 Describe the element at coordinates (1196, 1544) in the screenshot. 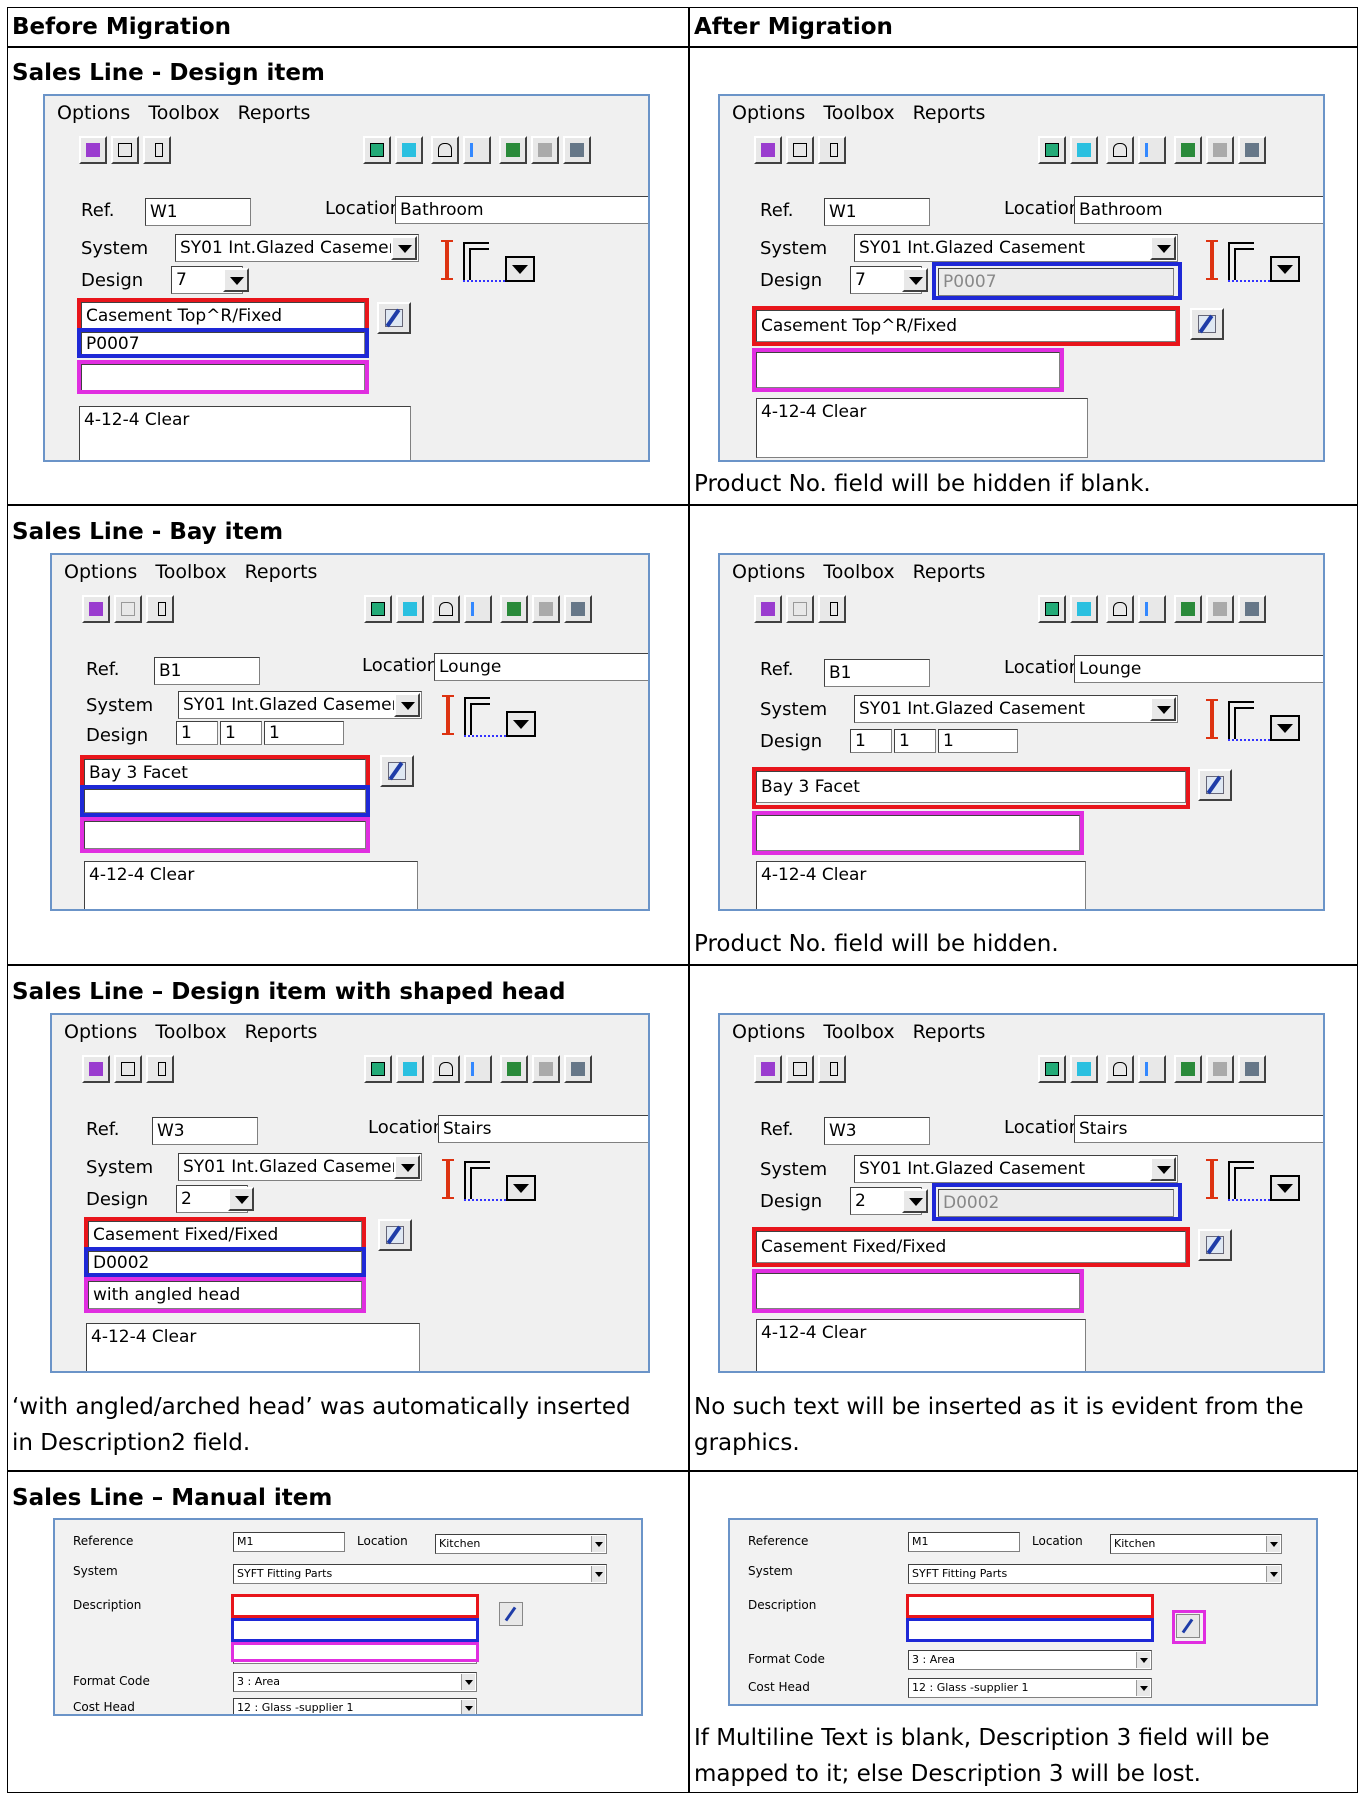

I see `location-select: Kitchen` at that location.